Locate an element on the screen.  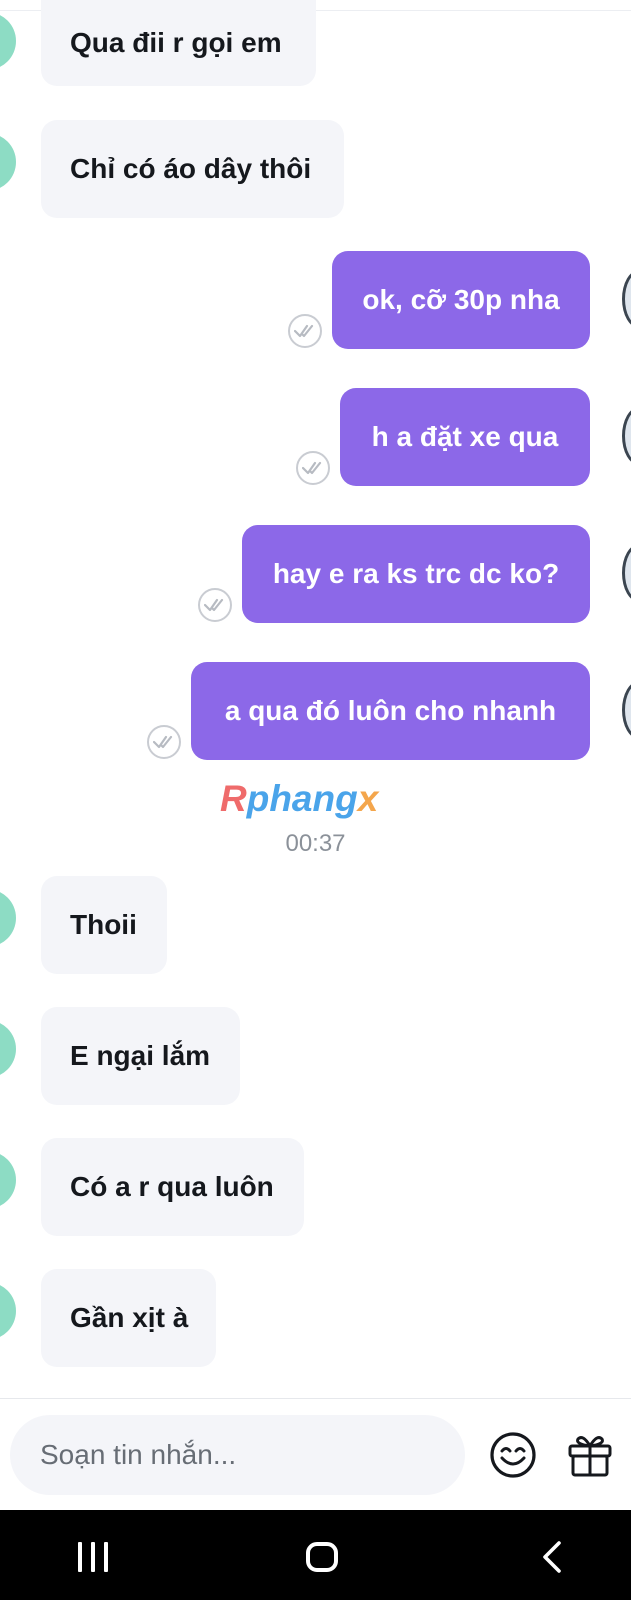
message-text: Chỉ có áo dây thôi is located at coordinates (191, 168).